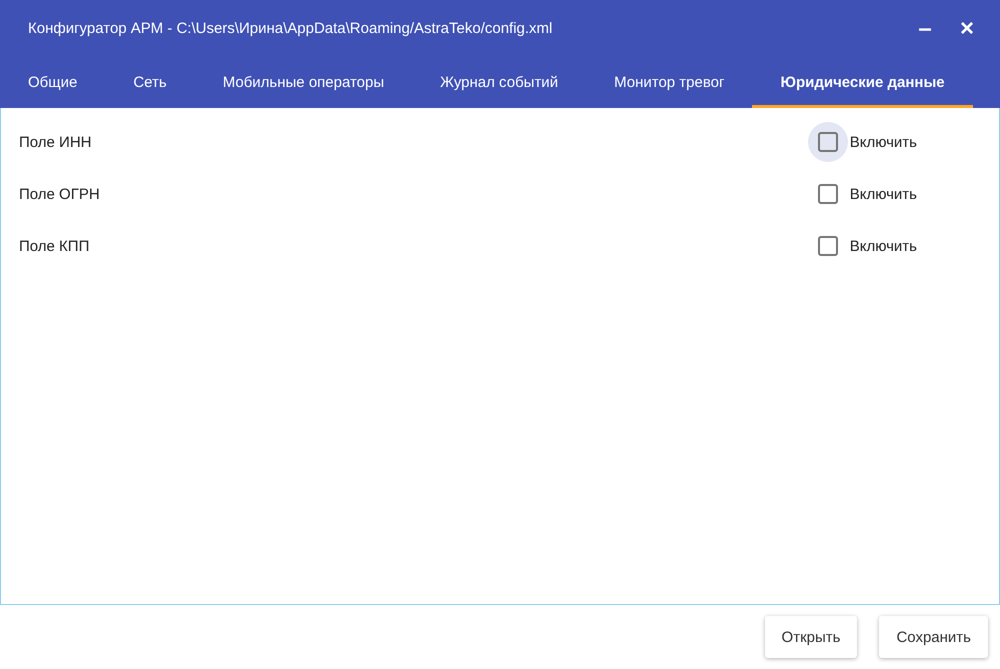 This screenshot has width=1000, height=669. I want to click on tab: Сеть, so click(150, 82).